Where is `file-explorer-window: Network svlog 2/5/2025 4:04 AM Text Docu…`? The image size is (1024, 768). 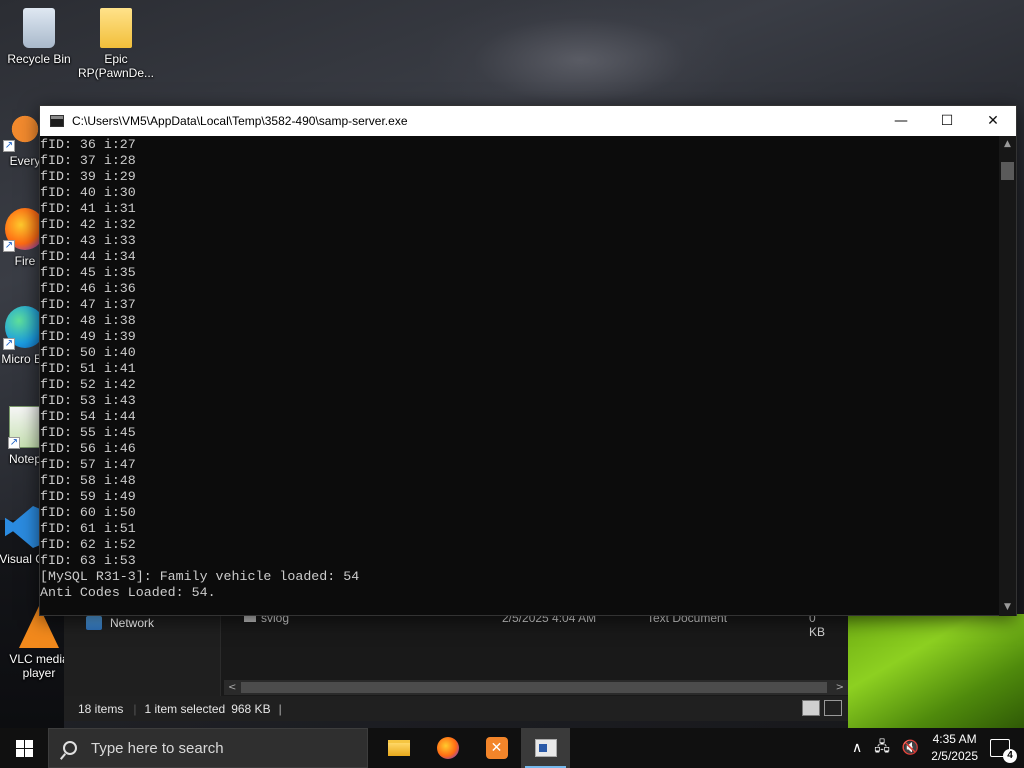 file-explorer-window: Network svlog 2/5/2025 4:04 AM Text Docu… is located at coordinates (456, 666).